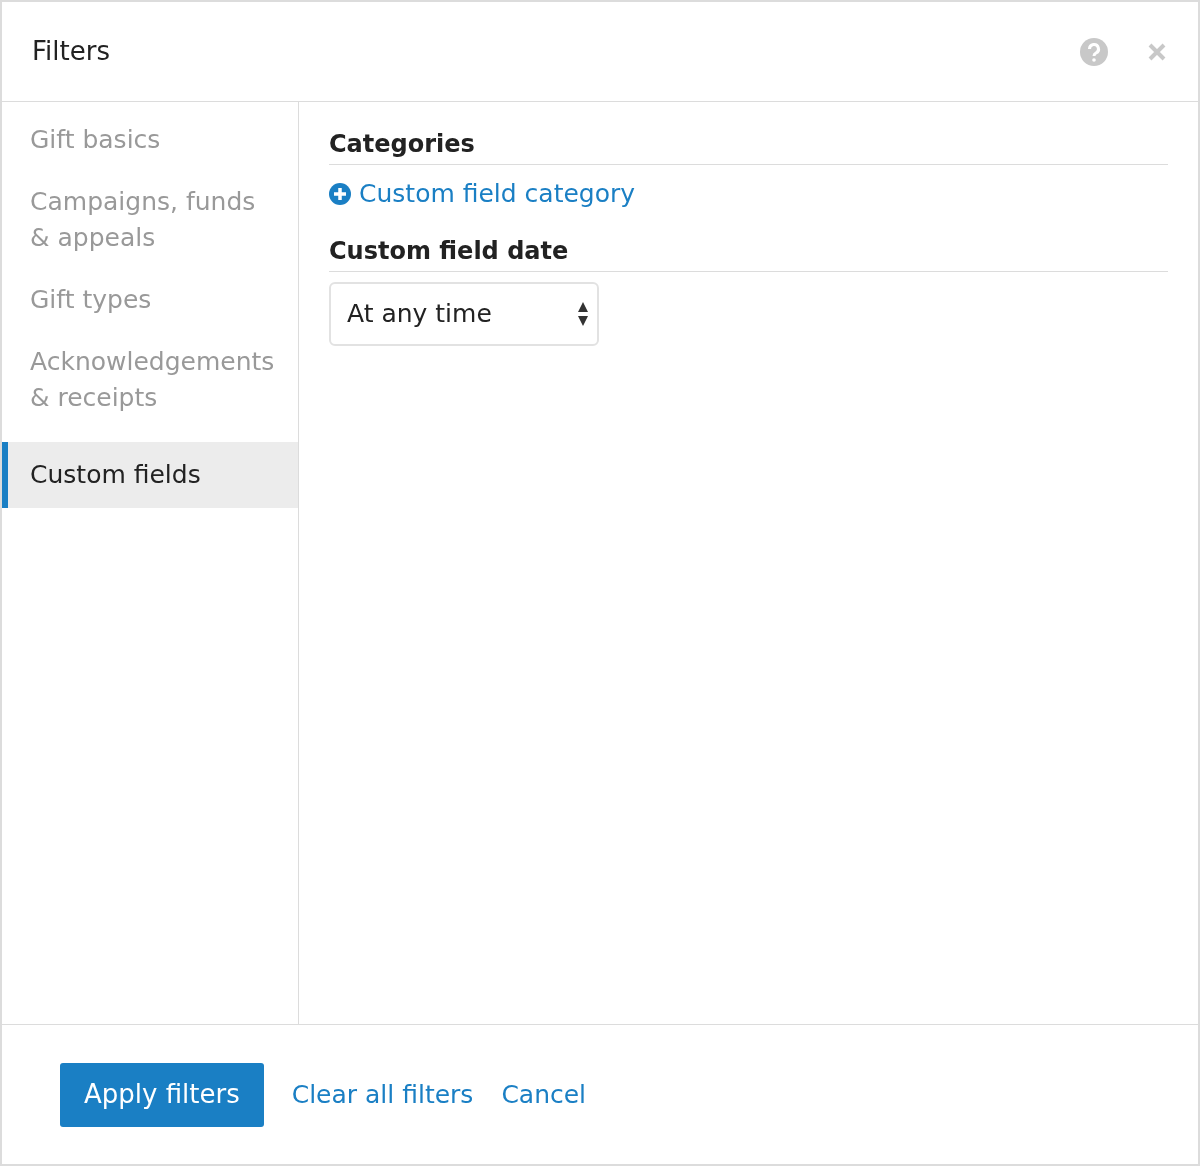  What do you see at coordinates (340, 193) in the screenshot?
I see `plus-circle-icon` at bounding box center [340, 193].